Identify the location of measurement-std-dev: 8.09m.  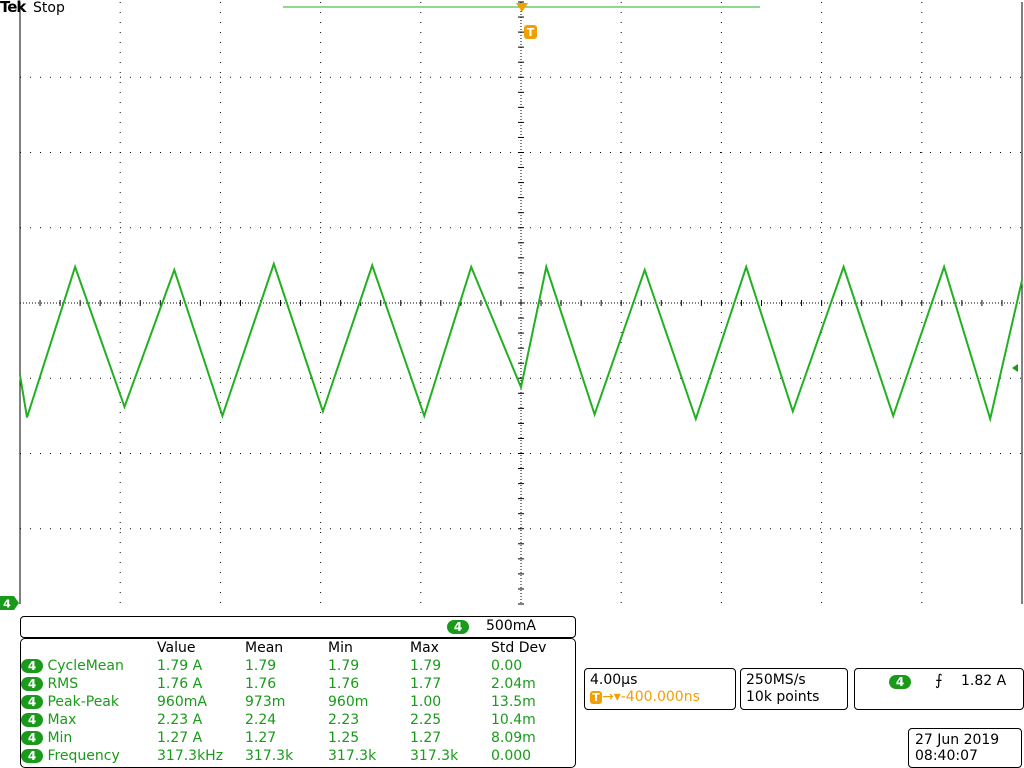
(513, 738).